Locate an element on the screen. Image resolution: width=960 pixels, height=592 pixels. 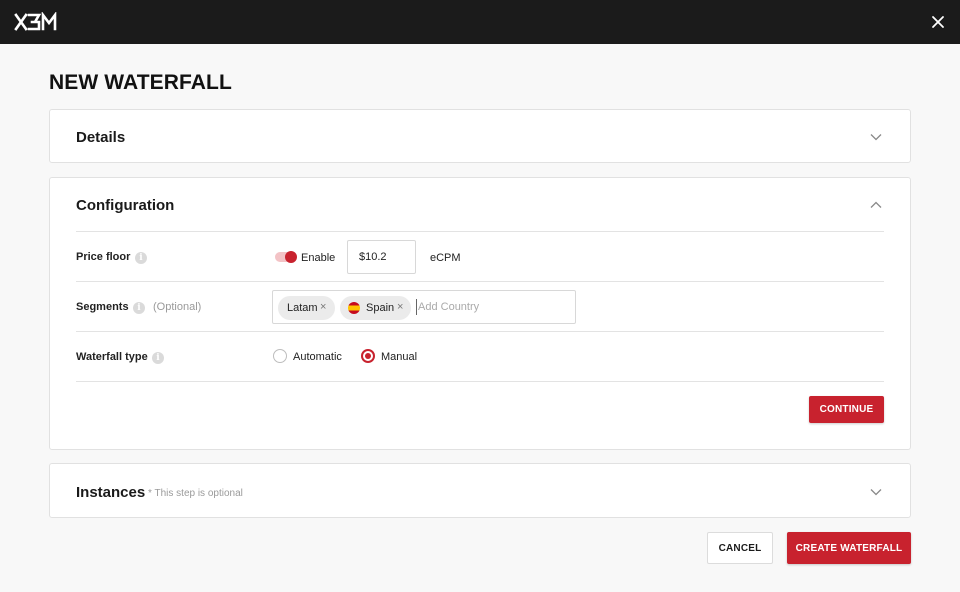
spain-flag-icon is located at coordinates (354, 308).